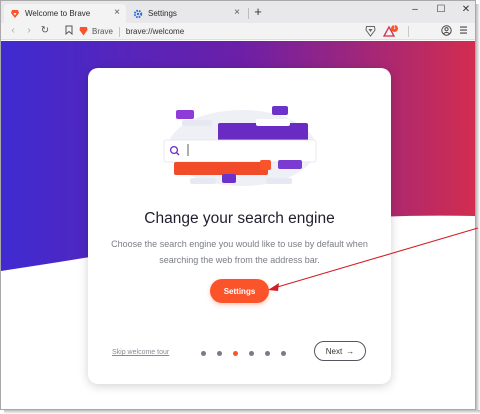 The width and height of the screenshot is (480, 414). Describe the element at coordinates (350, 351) in the screenshot. I see `arrow-right-icon: →` at that location.